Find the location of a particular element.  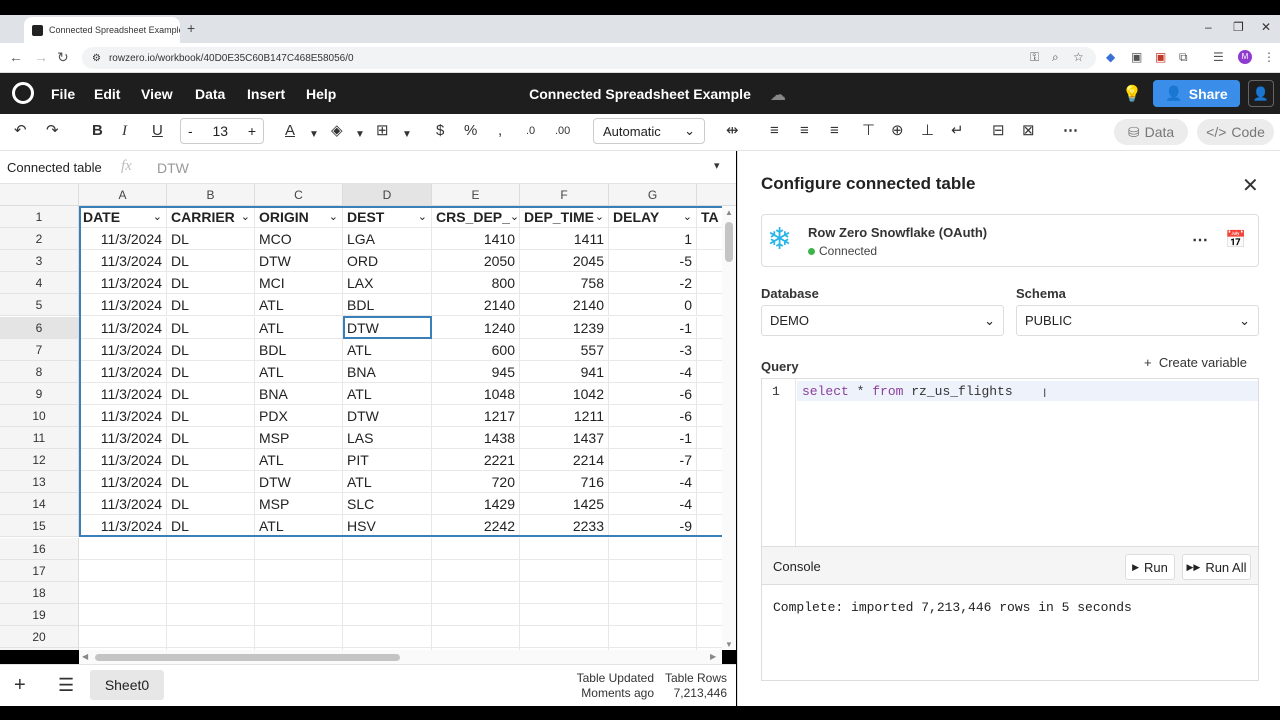

menu-view: View is located at coordinates (157, 94).